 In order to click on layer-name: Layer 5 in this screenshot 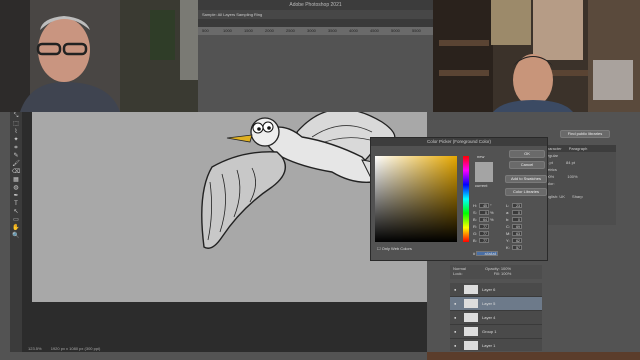, I will do `click(489, 303)`.